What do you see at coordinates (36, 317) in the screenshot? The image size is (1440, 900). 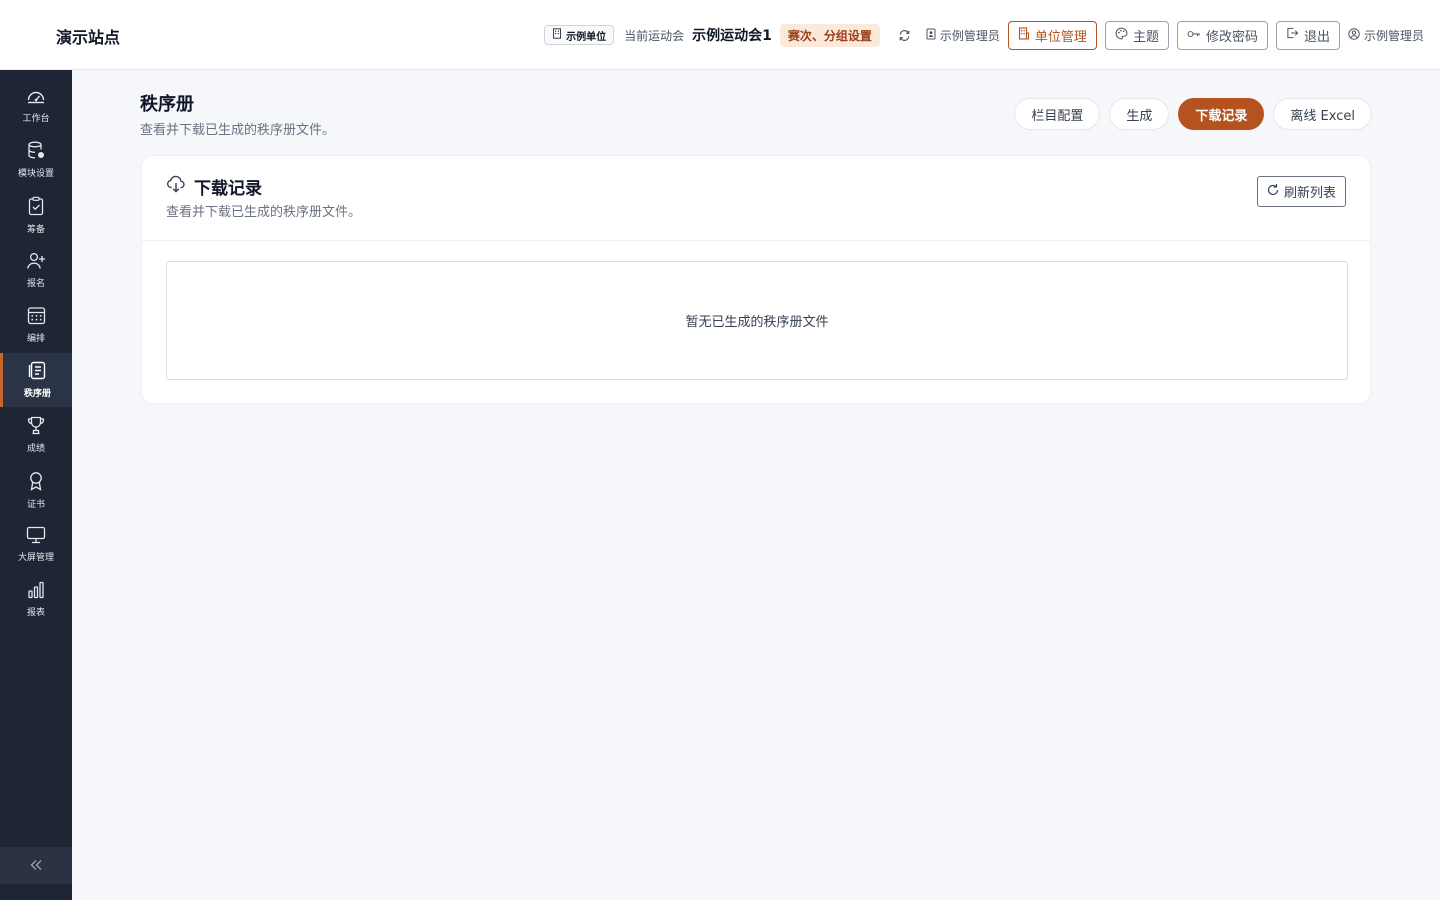 I see `calendar-grid-icon` at bounding box center [36, 317].